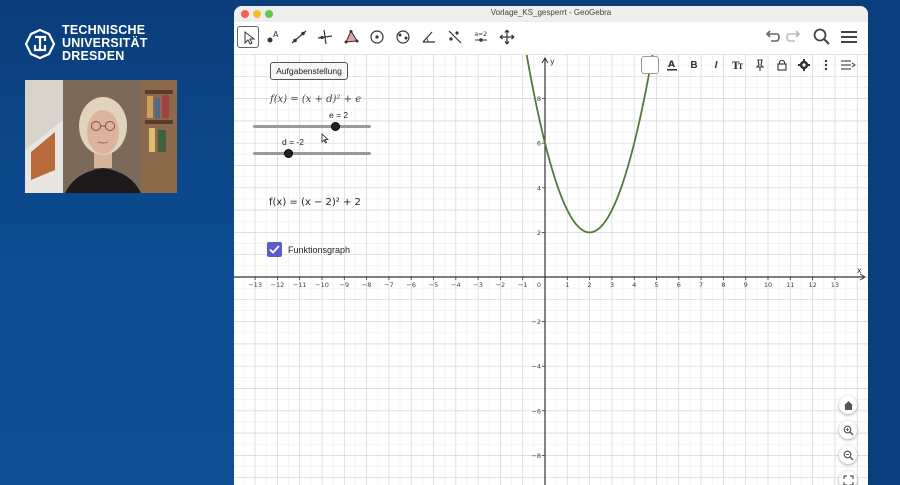  I want to click on x-tick-label: −1, so click(523, 285).